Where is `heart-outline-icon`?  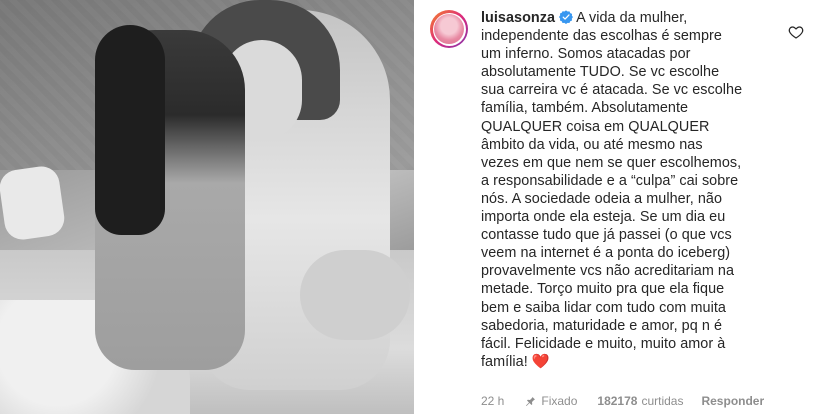
heart-outline-icon is located at coordinates (796, 32).